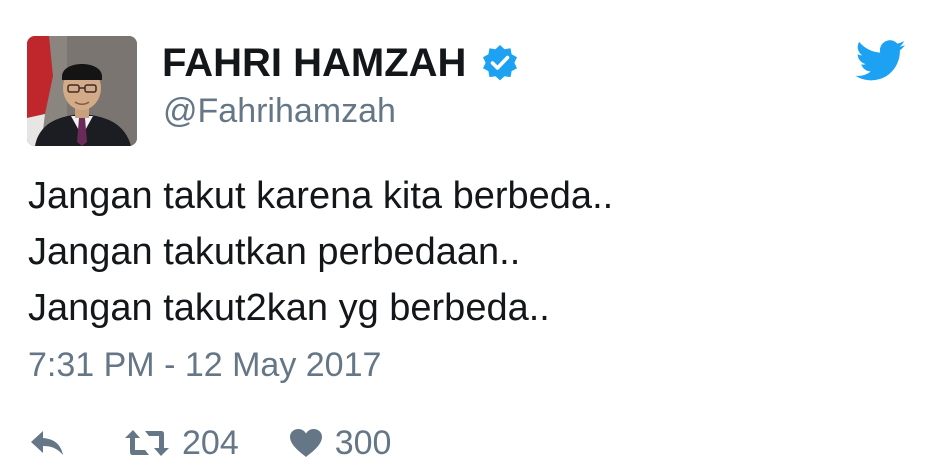 This screenshot has width=930, height=475. I want to click on user-handle: @Fahrihamzah, so click(279, 111).